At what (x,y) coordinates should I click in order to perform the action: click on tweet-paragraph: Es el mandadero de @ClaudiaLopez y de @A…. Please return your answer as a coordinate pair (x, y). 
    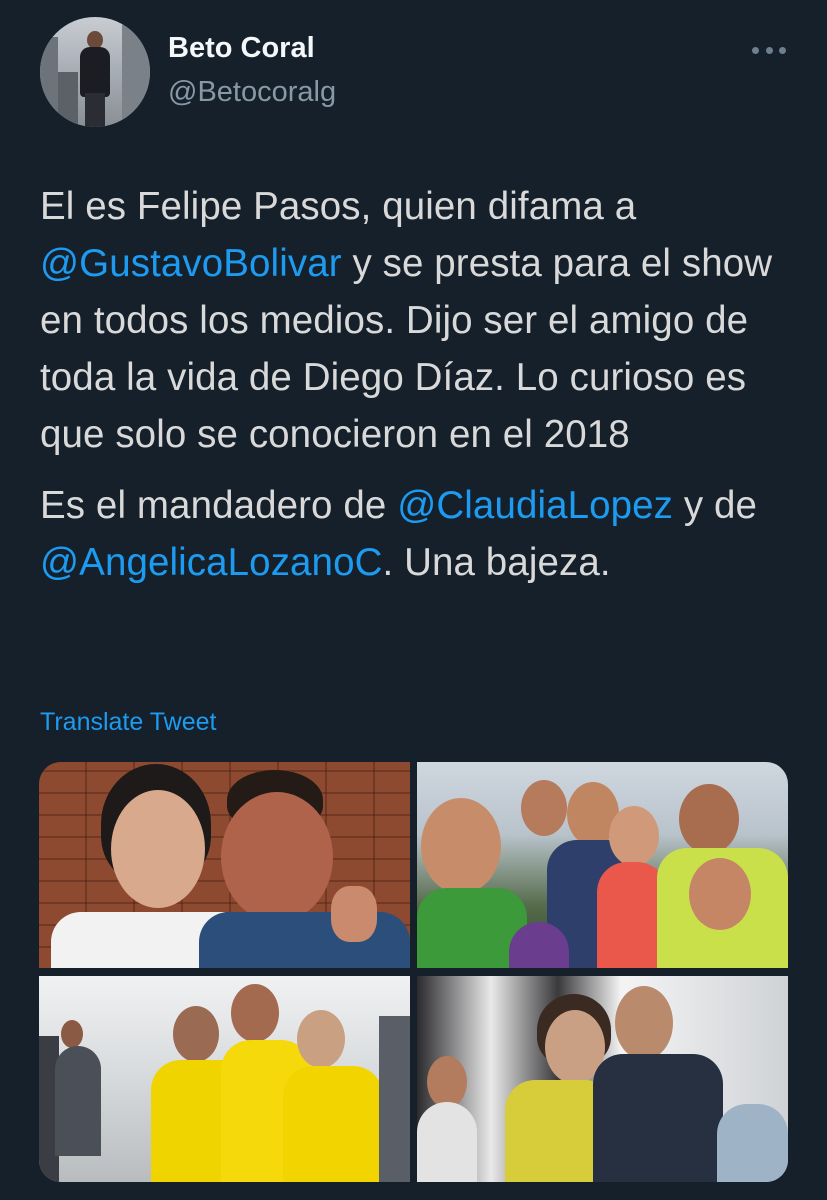
    Looking at the image, I should click on (420, 534).